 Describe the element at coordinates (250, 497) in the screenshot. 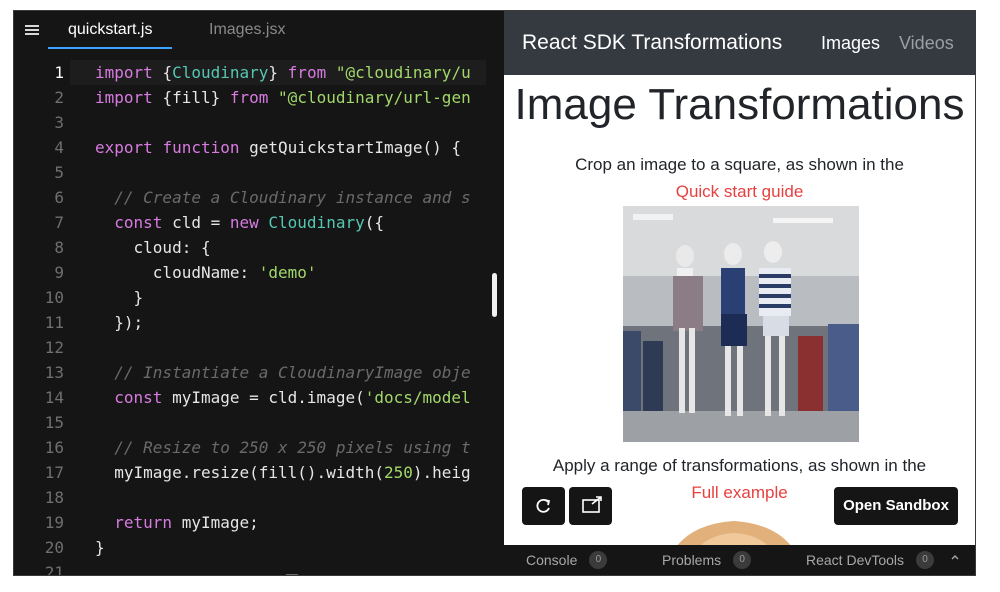

I see `code-line: 18` at that location.